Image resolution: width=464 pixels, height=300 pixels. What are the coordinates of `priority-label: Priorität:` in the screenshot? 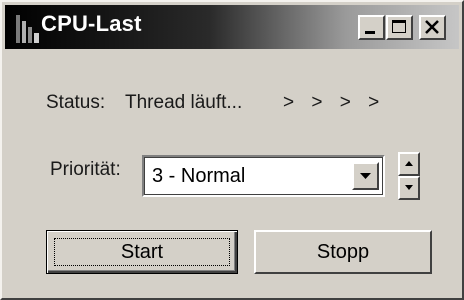 It's located at (85, 169).